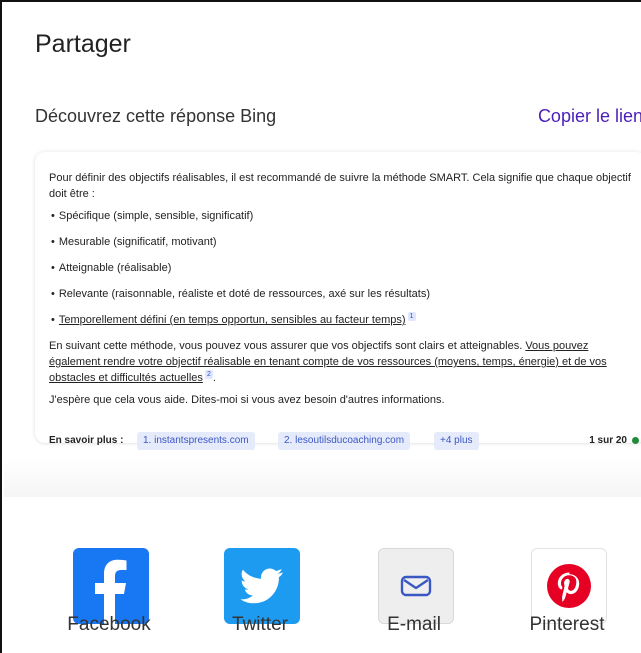  I want to click on share-label: Pinterest, so click(567, 624).